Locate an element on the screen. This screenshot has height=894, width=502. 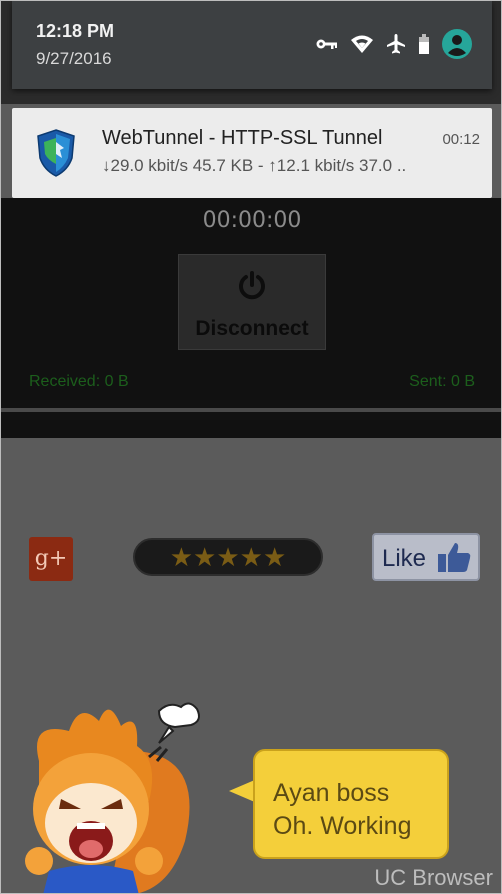
clock-time: 12:18 PM is located at coordinates (75, 31).